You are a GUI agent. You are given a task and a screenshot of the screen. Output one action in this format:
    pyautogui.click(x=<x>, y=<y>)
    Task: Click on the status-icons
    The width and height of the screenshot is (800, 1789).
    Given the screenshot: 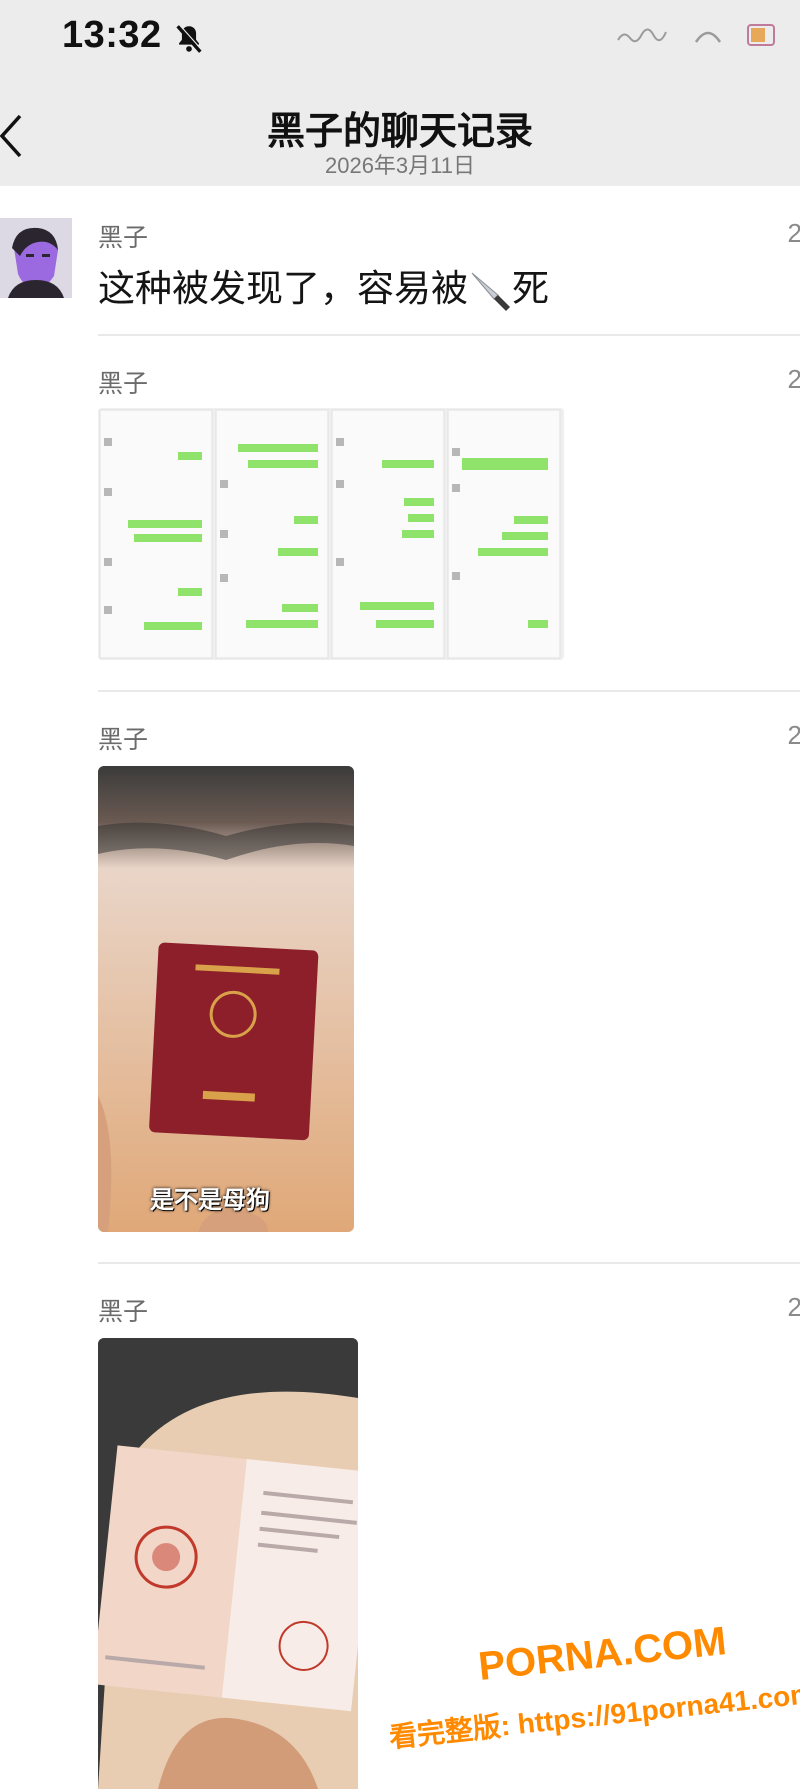 What is the action you would take?
    pyautogui.click(x=698, y=35)
    